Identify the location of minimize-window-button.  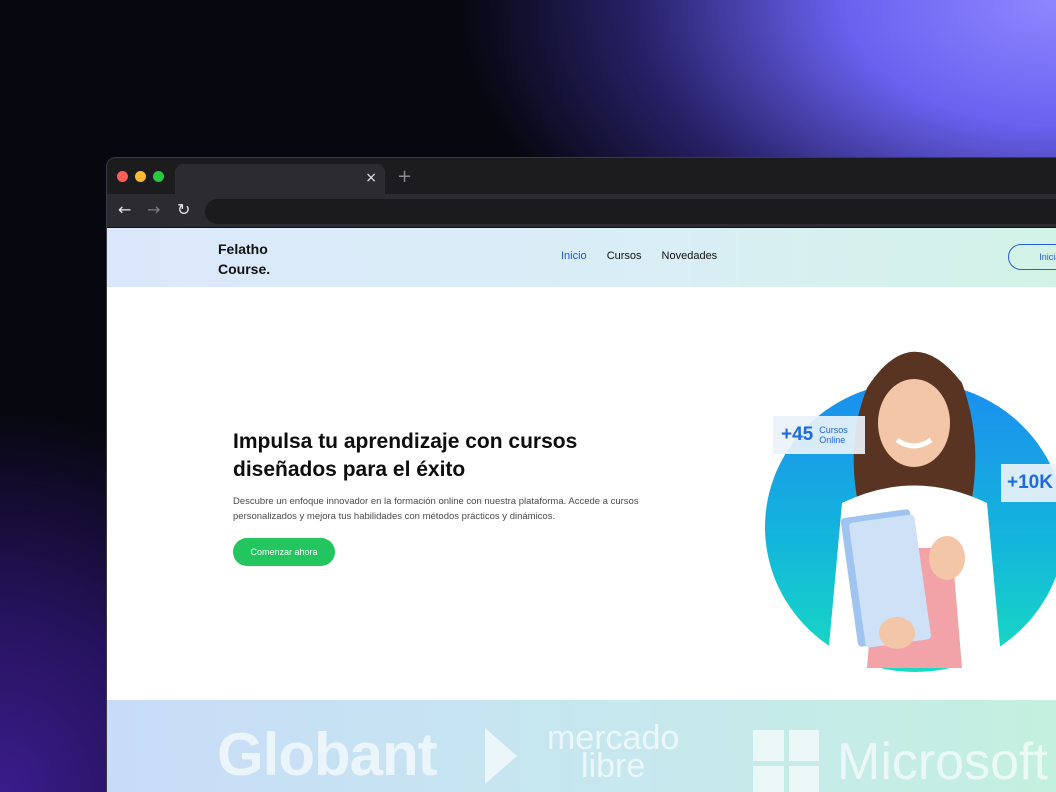
(140, 176).